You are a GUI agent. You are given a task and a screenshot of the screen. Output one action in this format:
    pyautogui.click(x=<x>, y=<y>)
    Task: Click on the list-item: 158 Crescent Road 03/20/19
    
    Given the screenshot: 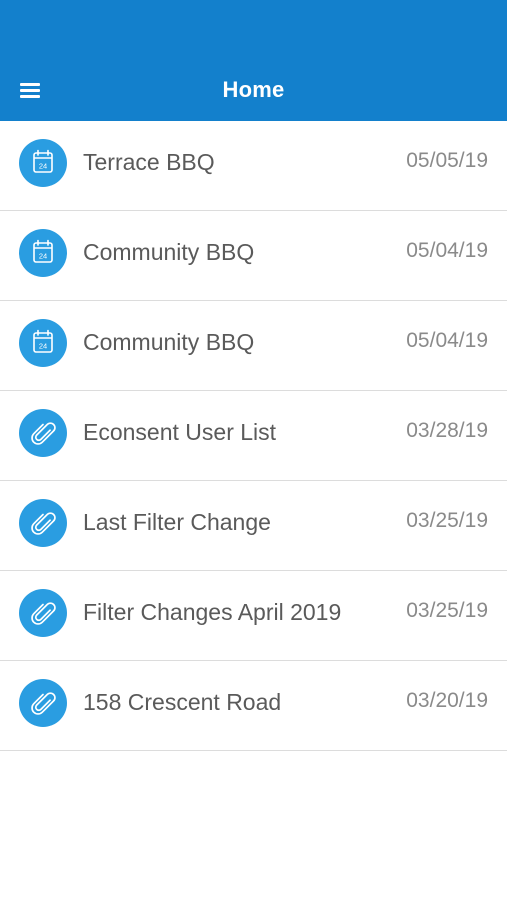 What is the action you would take?
    pyautogui.click(x=253, y=706)
    